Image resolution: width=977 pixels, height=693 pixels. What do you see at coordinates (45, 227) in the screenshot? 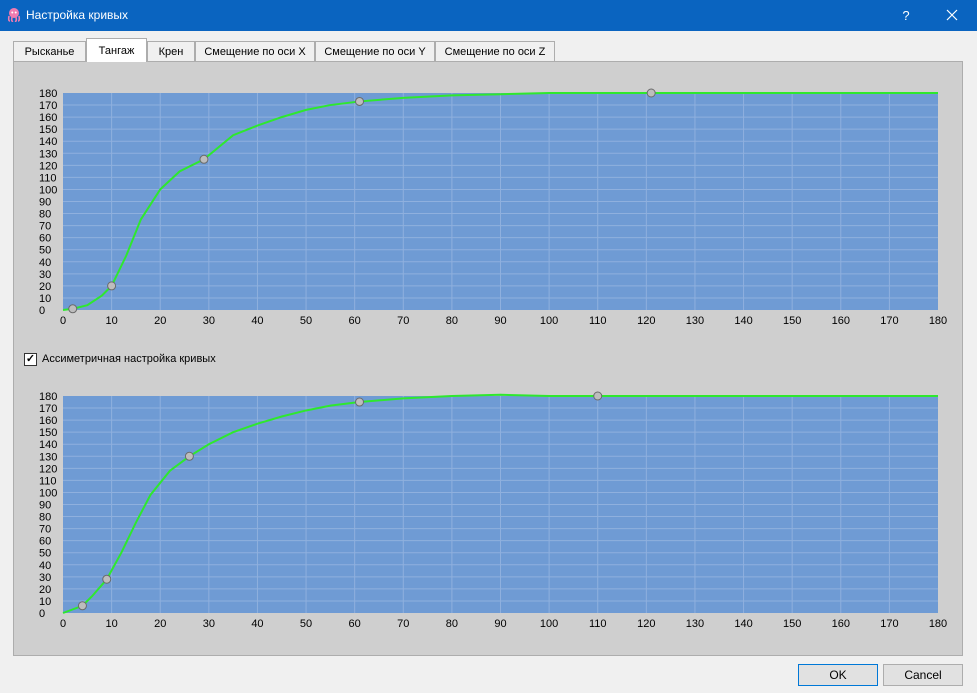
I see `y-tick-label: 70` at bounding box center [45, 227].